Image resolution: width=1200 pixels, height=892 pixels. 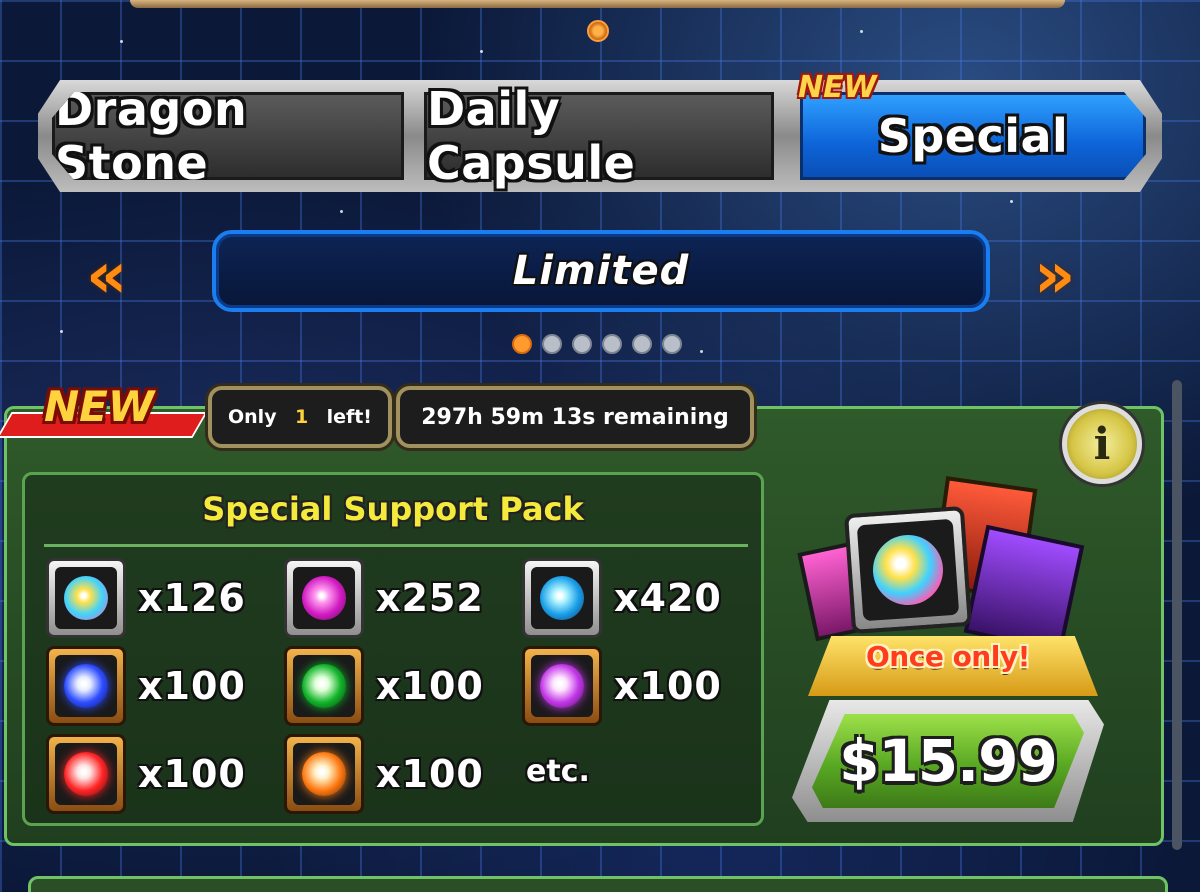 I want to click on blue-awakening-medal-icon, so click(x=86, y=686).